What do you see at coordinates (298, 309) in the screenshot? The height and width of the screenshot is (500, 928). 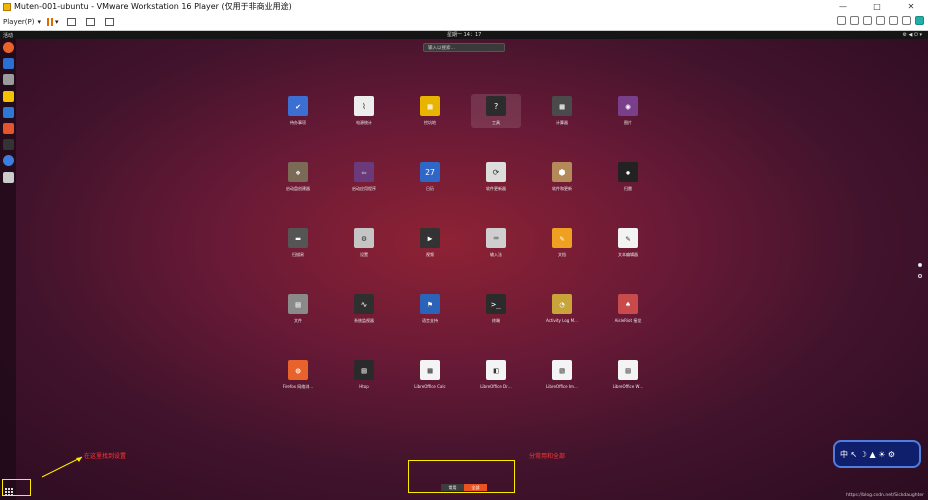 I see `app-tile: ▤ 文件` at bounding box center [298, 309].